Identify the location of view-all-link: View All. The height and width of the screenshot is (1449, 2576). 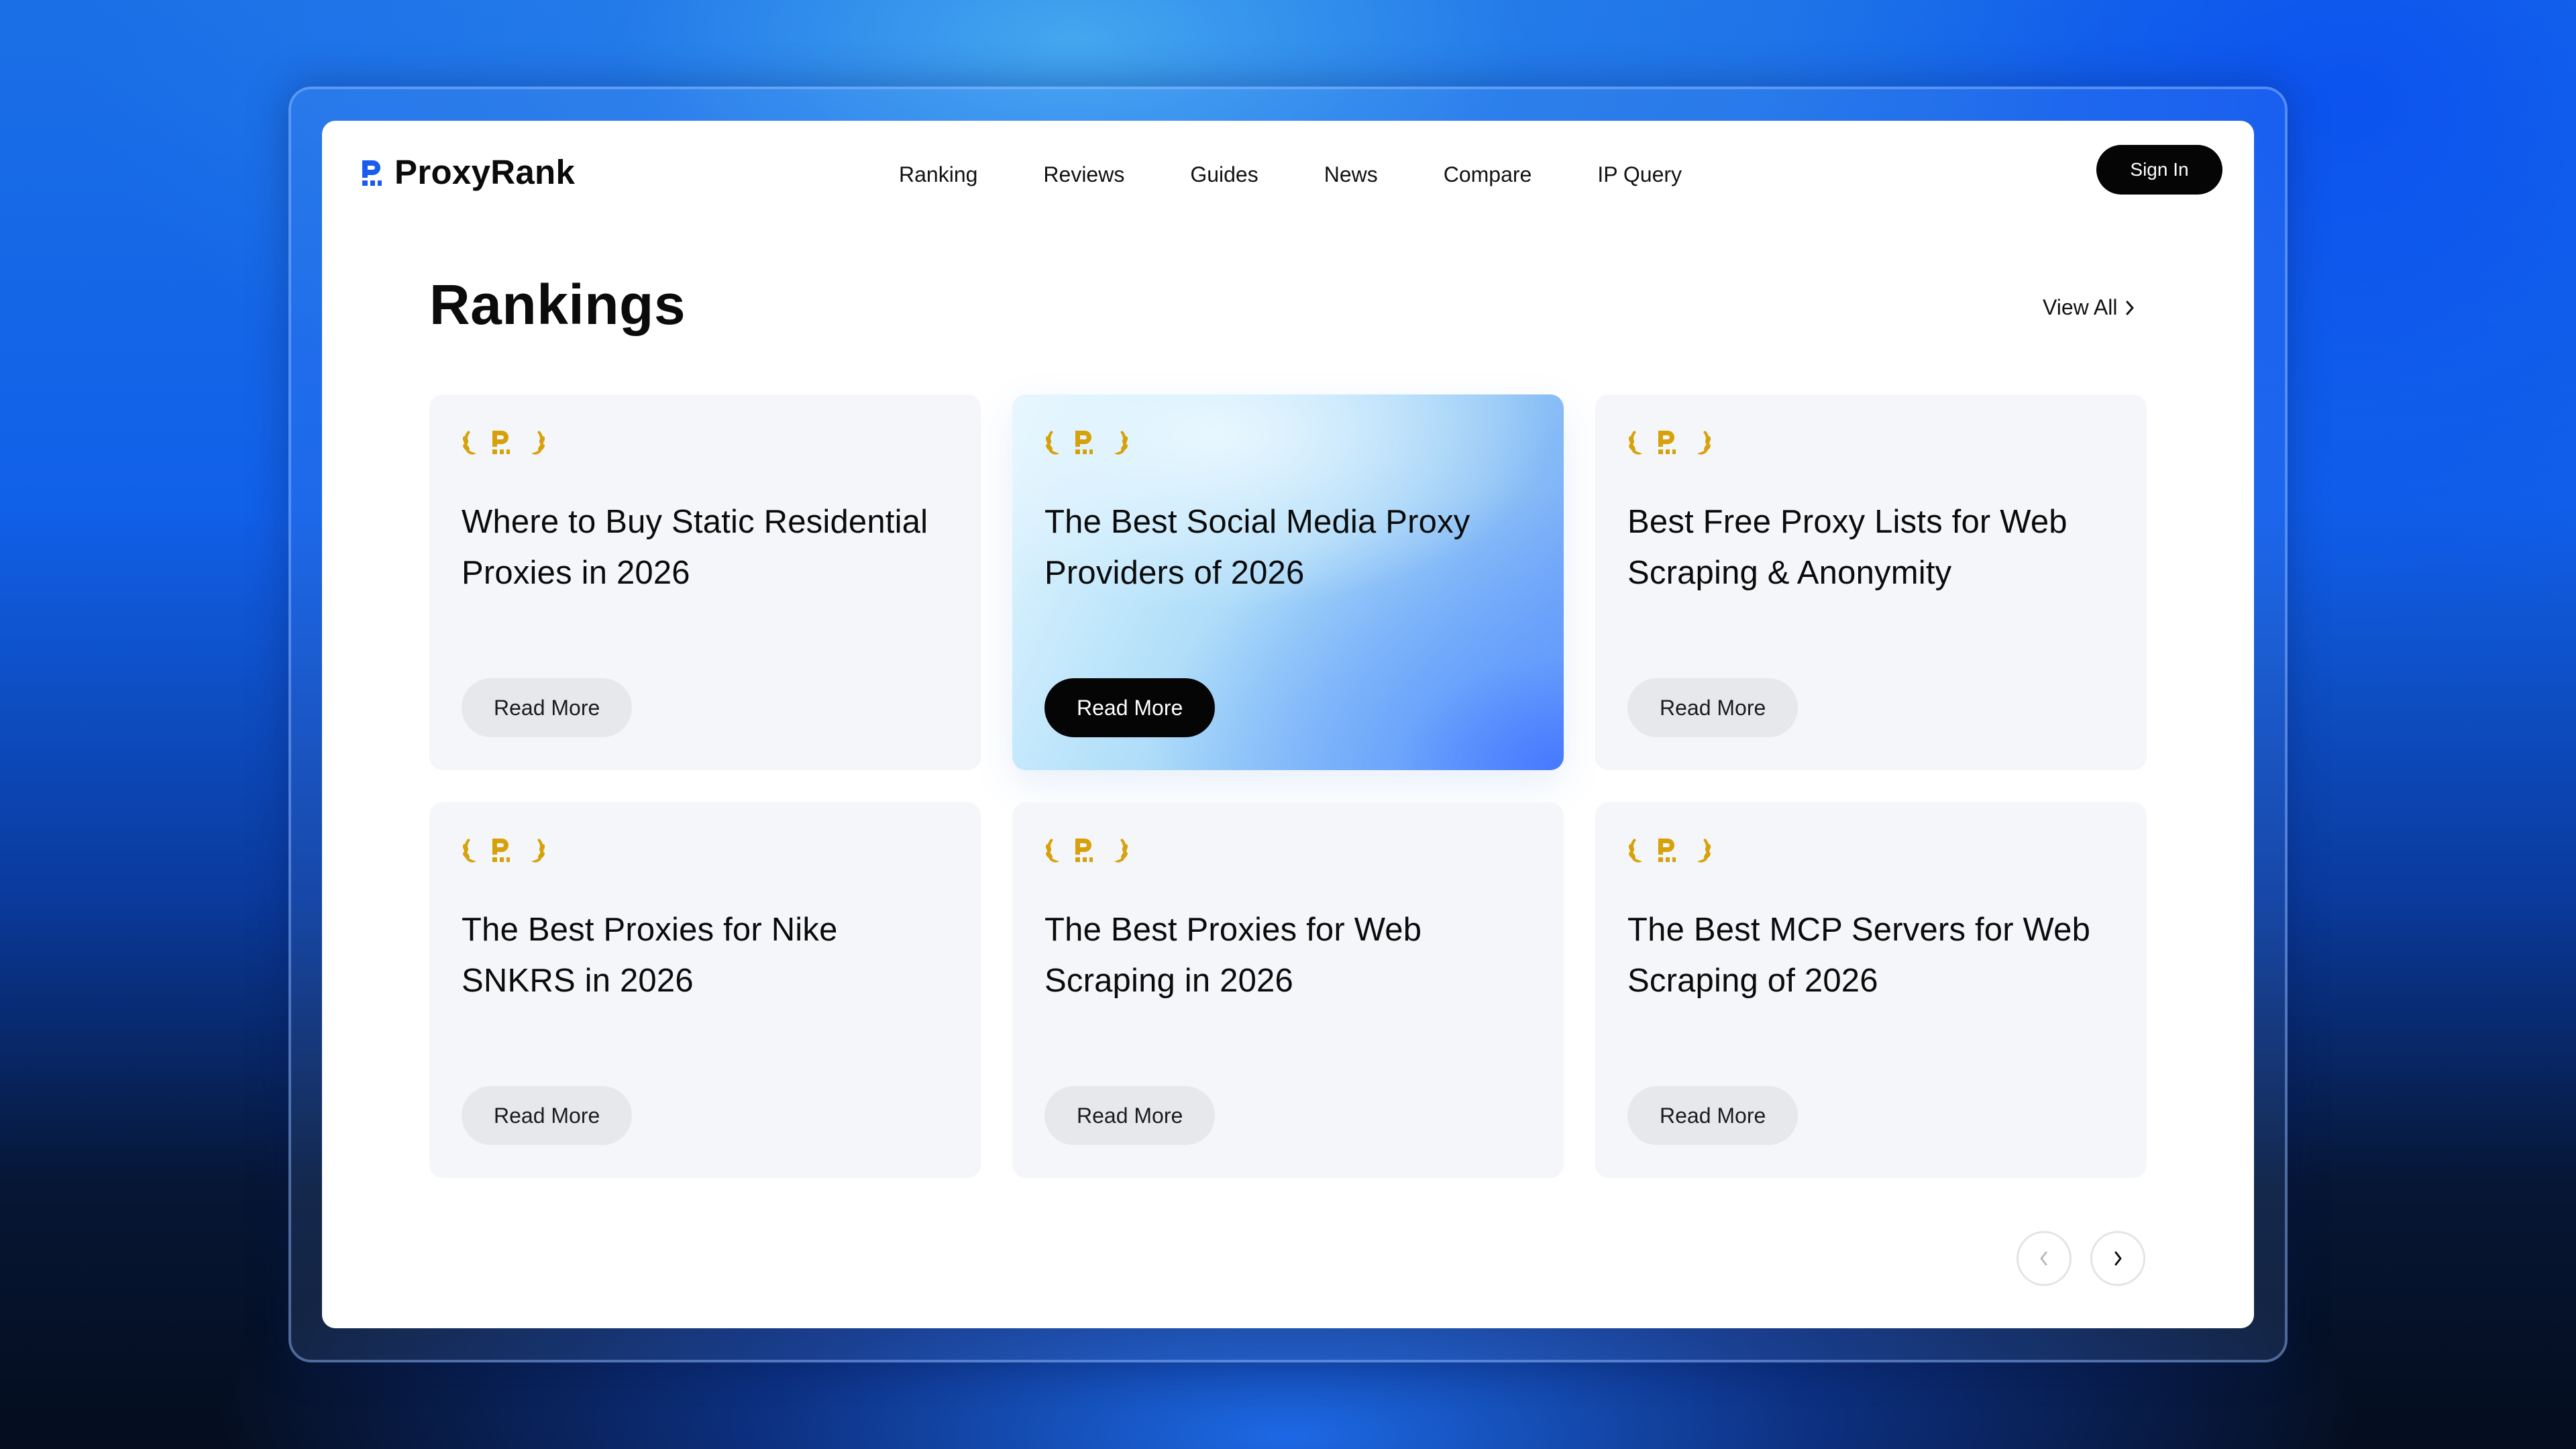
(2089, 307).